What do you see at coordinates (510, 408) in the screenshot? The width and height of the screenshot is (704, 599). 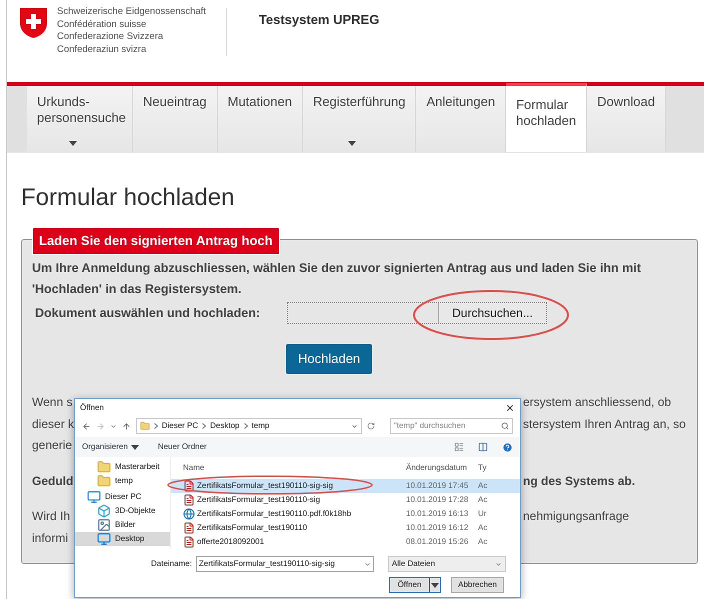 I see `close-icon` at bounding box center [510, 408].